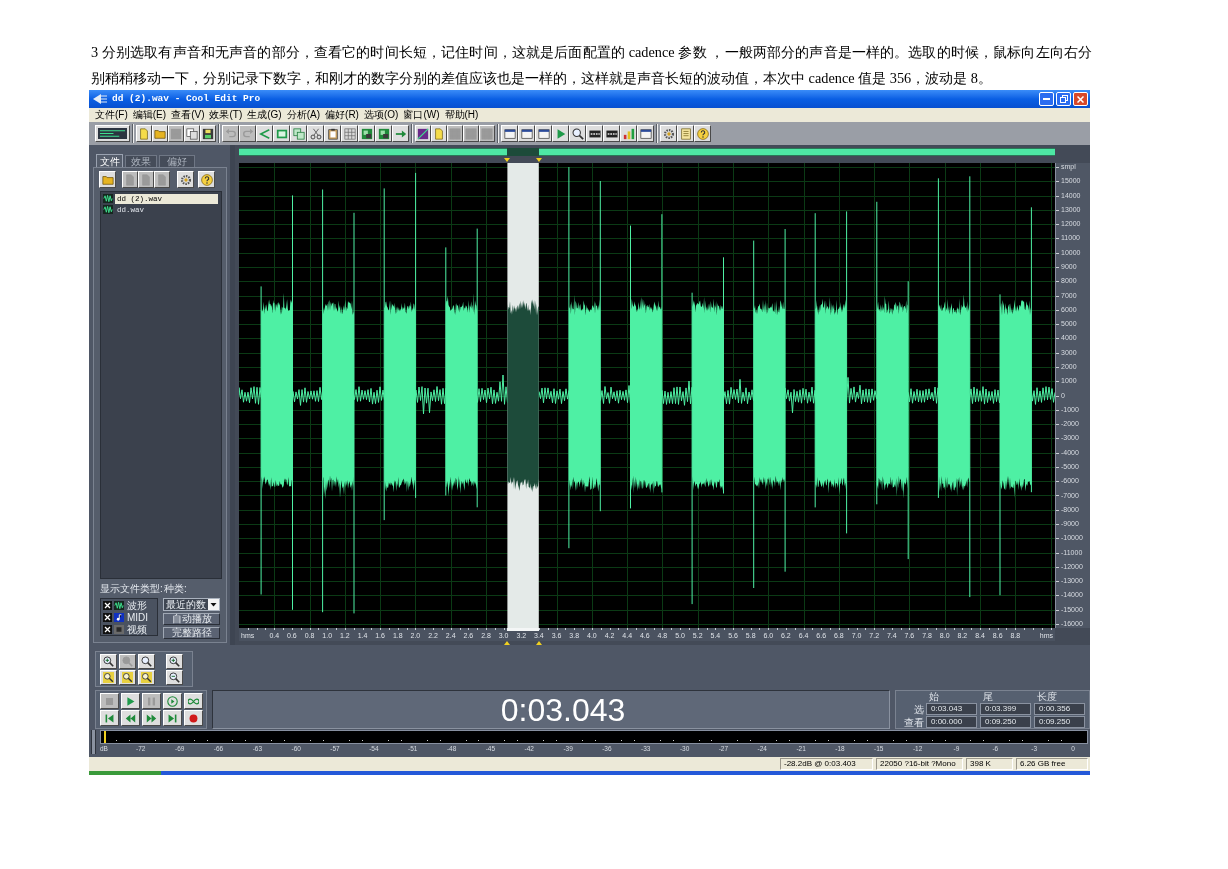 The width and height of the screenshot is (1228, 869). Describe the element at coordinates (951, 722) in the screenshot. I see `time-field: 0:00.000` at that location.